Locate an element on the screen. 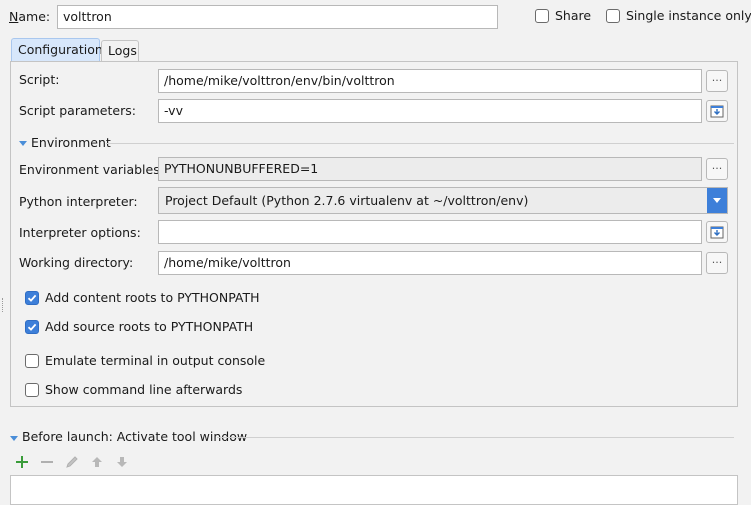 Image resolution: width=751 pixels, height=505 pixels. python-interpreter-dropdown-button is located at coordinates (717, 200).